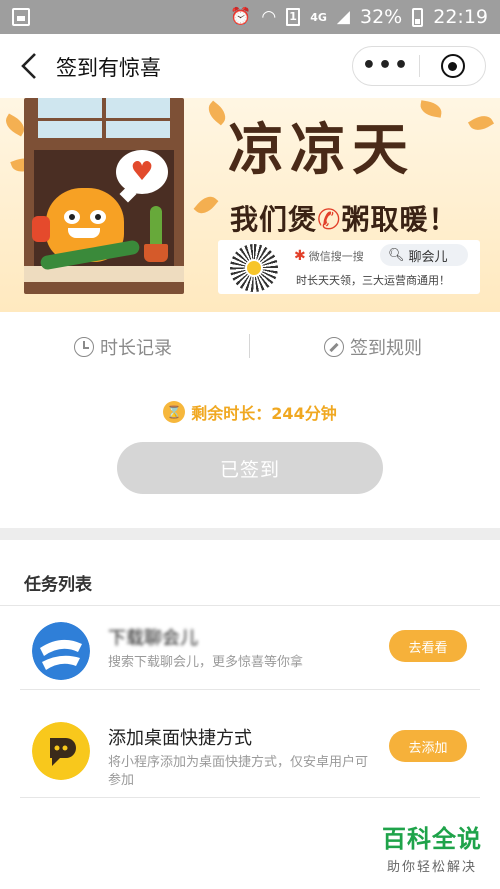 The height and width of the screenshot is (889, 500). Describe the element at coordinates (343, 16) in the screenshot. I see `signal-icon: ◢` at that location.